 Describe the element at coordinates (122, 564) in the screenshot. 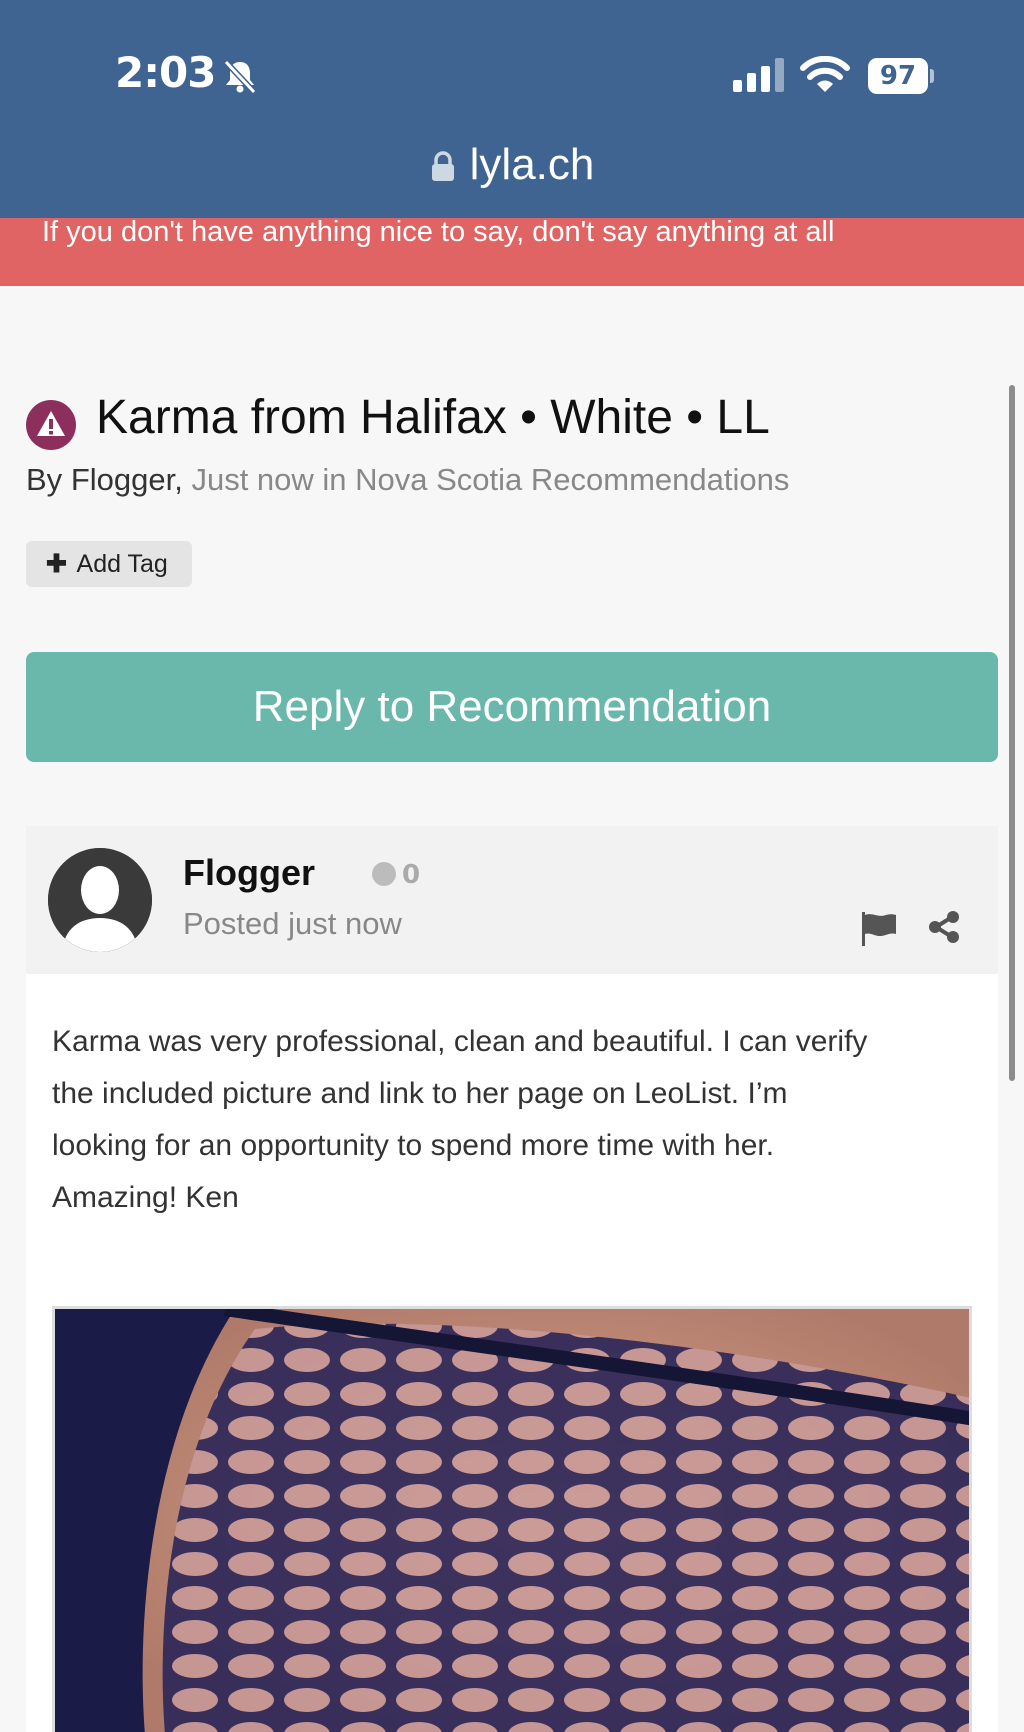

I see `add-tag-label: Add Tag` at that location.